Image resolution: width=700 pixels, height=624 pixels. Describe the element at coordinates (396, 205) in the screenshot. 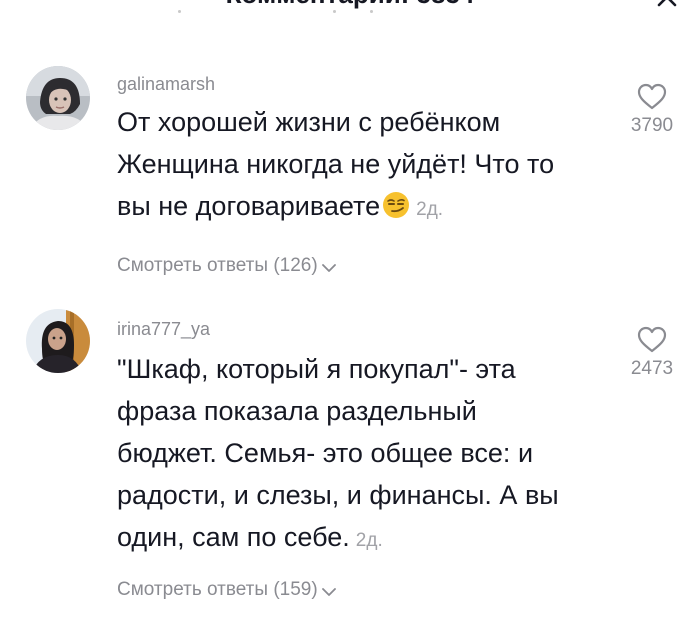

I see `smirk-emoji-icon` at that location.